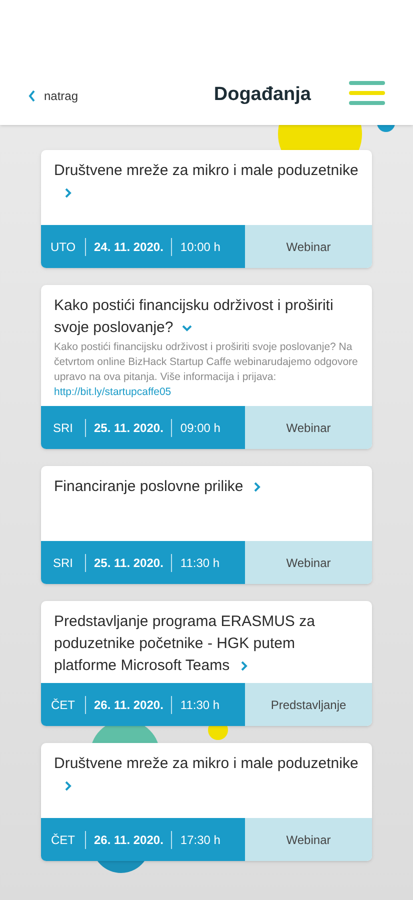 This screenshot has width=413, height=900. Describe the element at coordinates (308, 704) in the screenshot. I see `event-type: Predstavljanje` at that location.